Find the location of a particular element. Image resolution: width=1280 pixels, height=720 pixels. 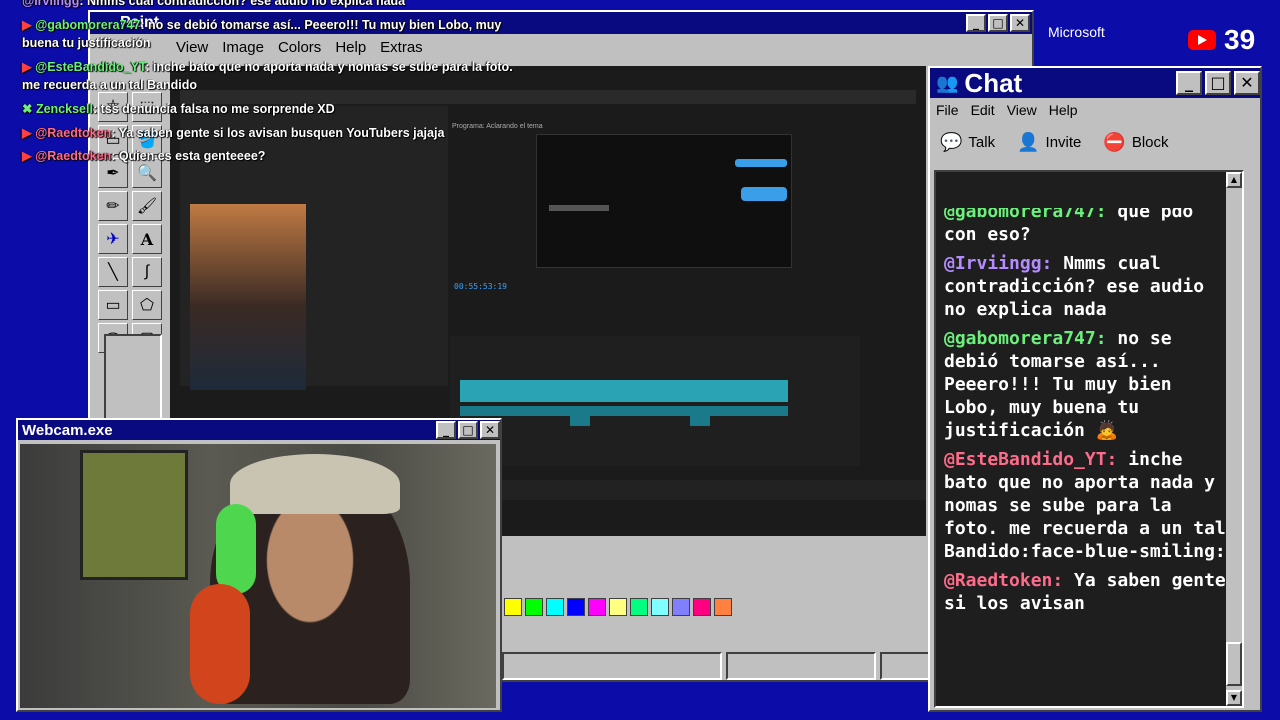

brand-label: Microsoft is located at coordinates (1076, 32).